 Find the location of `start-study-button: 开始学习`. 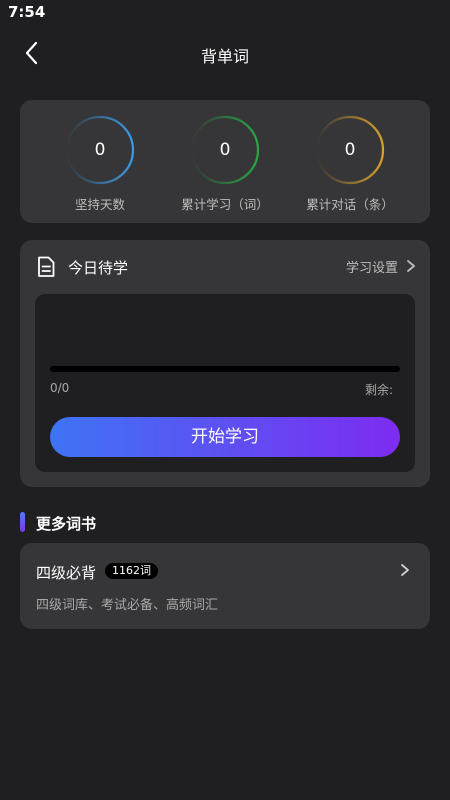

start-study-button: 开始学习 is located at coordinates (225, 437).